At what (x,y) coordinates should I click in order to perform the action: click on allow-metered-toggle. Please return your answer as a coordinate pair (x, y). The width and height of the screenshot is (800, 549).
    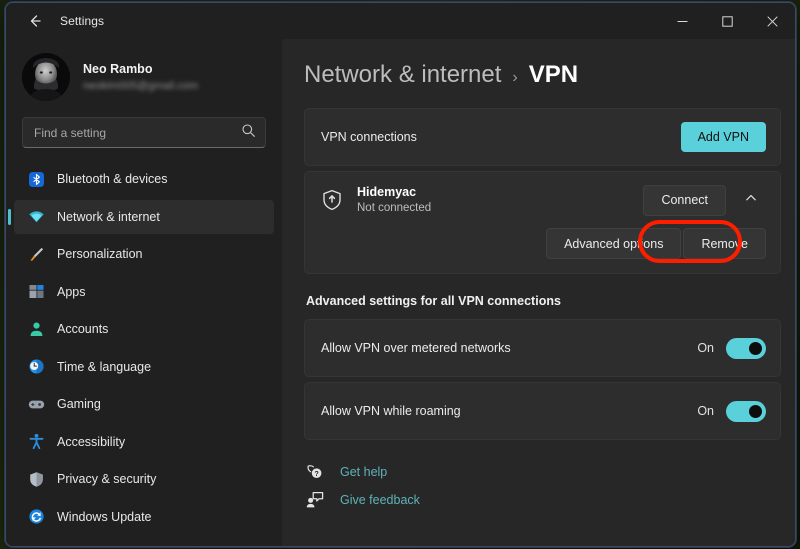
    Looking at the image, I should click on (746, 348).